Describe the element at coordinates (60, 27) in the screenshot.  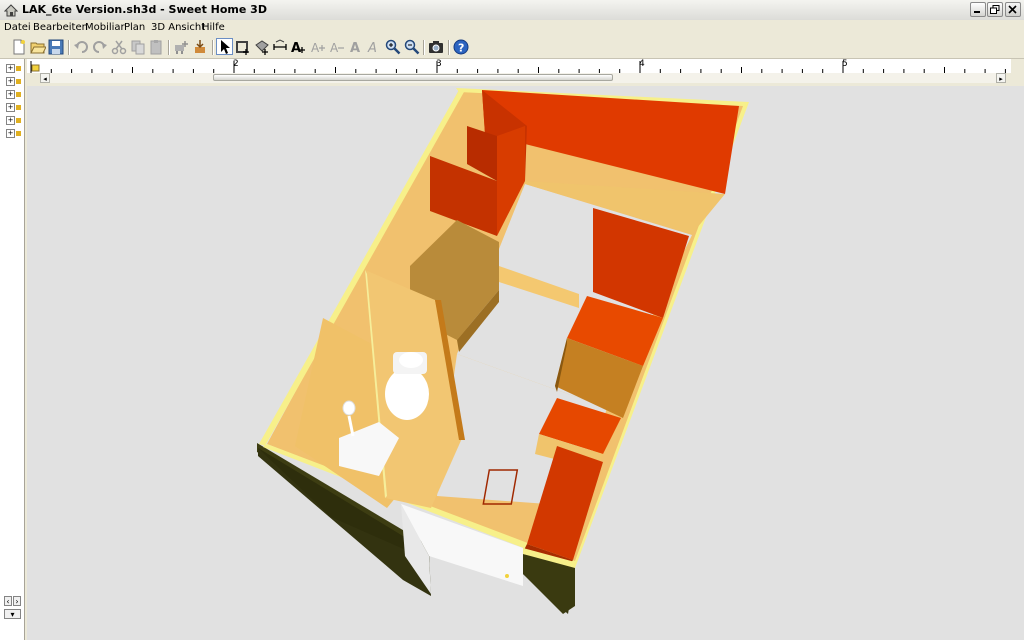
I see `menu-bearbeiten: Bearbeiten` at that location.